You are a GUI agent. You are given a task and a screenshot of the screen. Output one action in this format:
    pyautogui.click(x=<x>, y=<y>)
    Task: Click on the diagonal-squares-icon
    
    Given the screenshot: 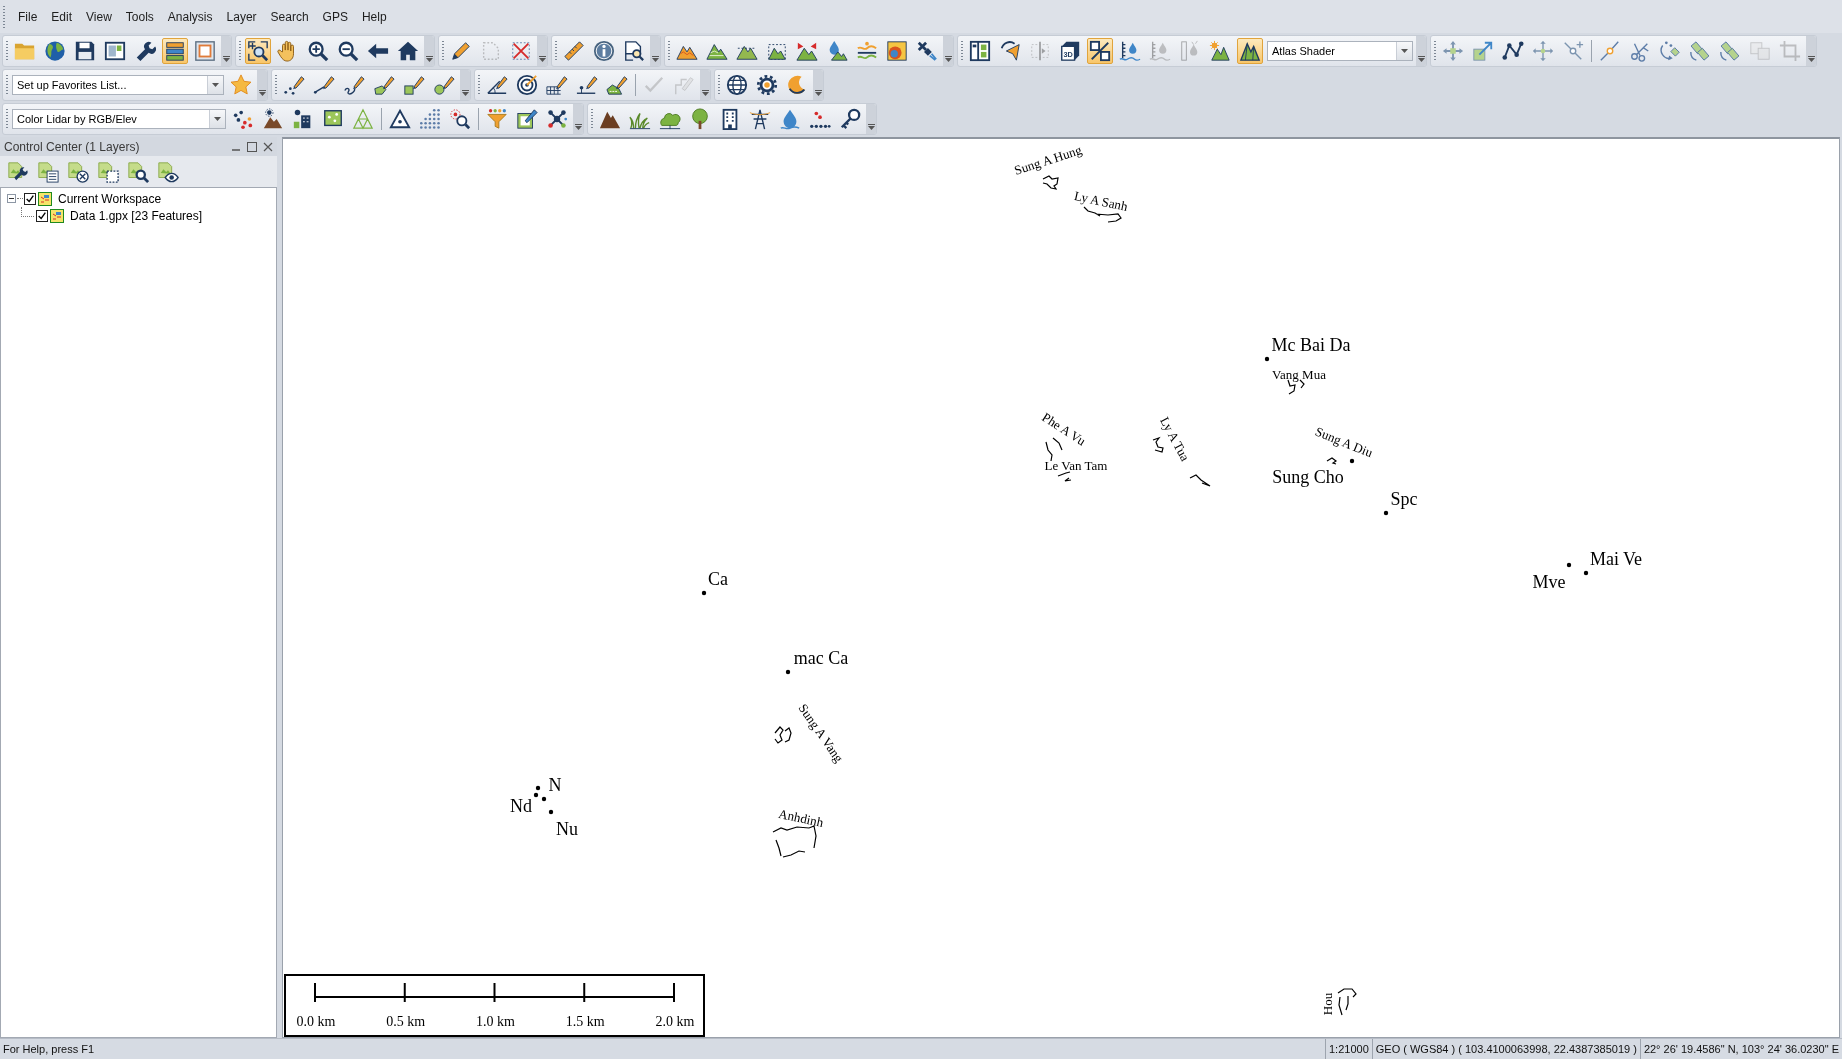 What is the action you would take?
    pyautogui.click(x=1100, y=51)
    